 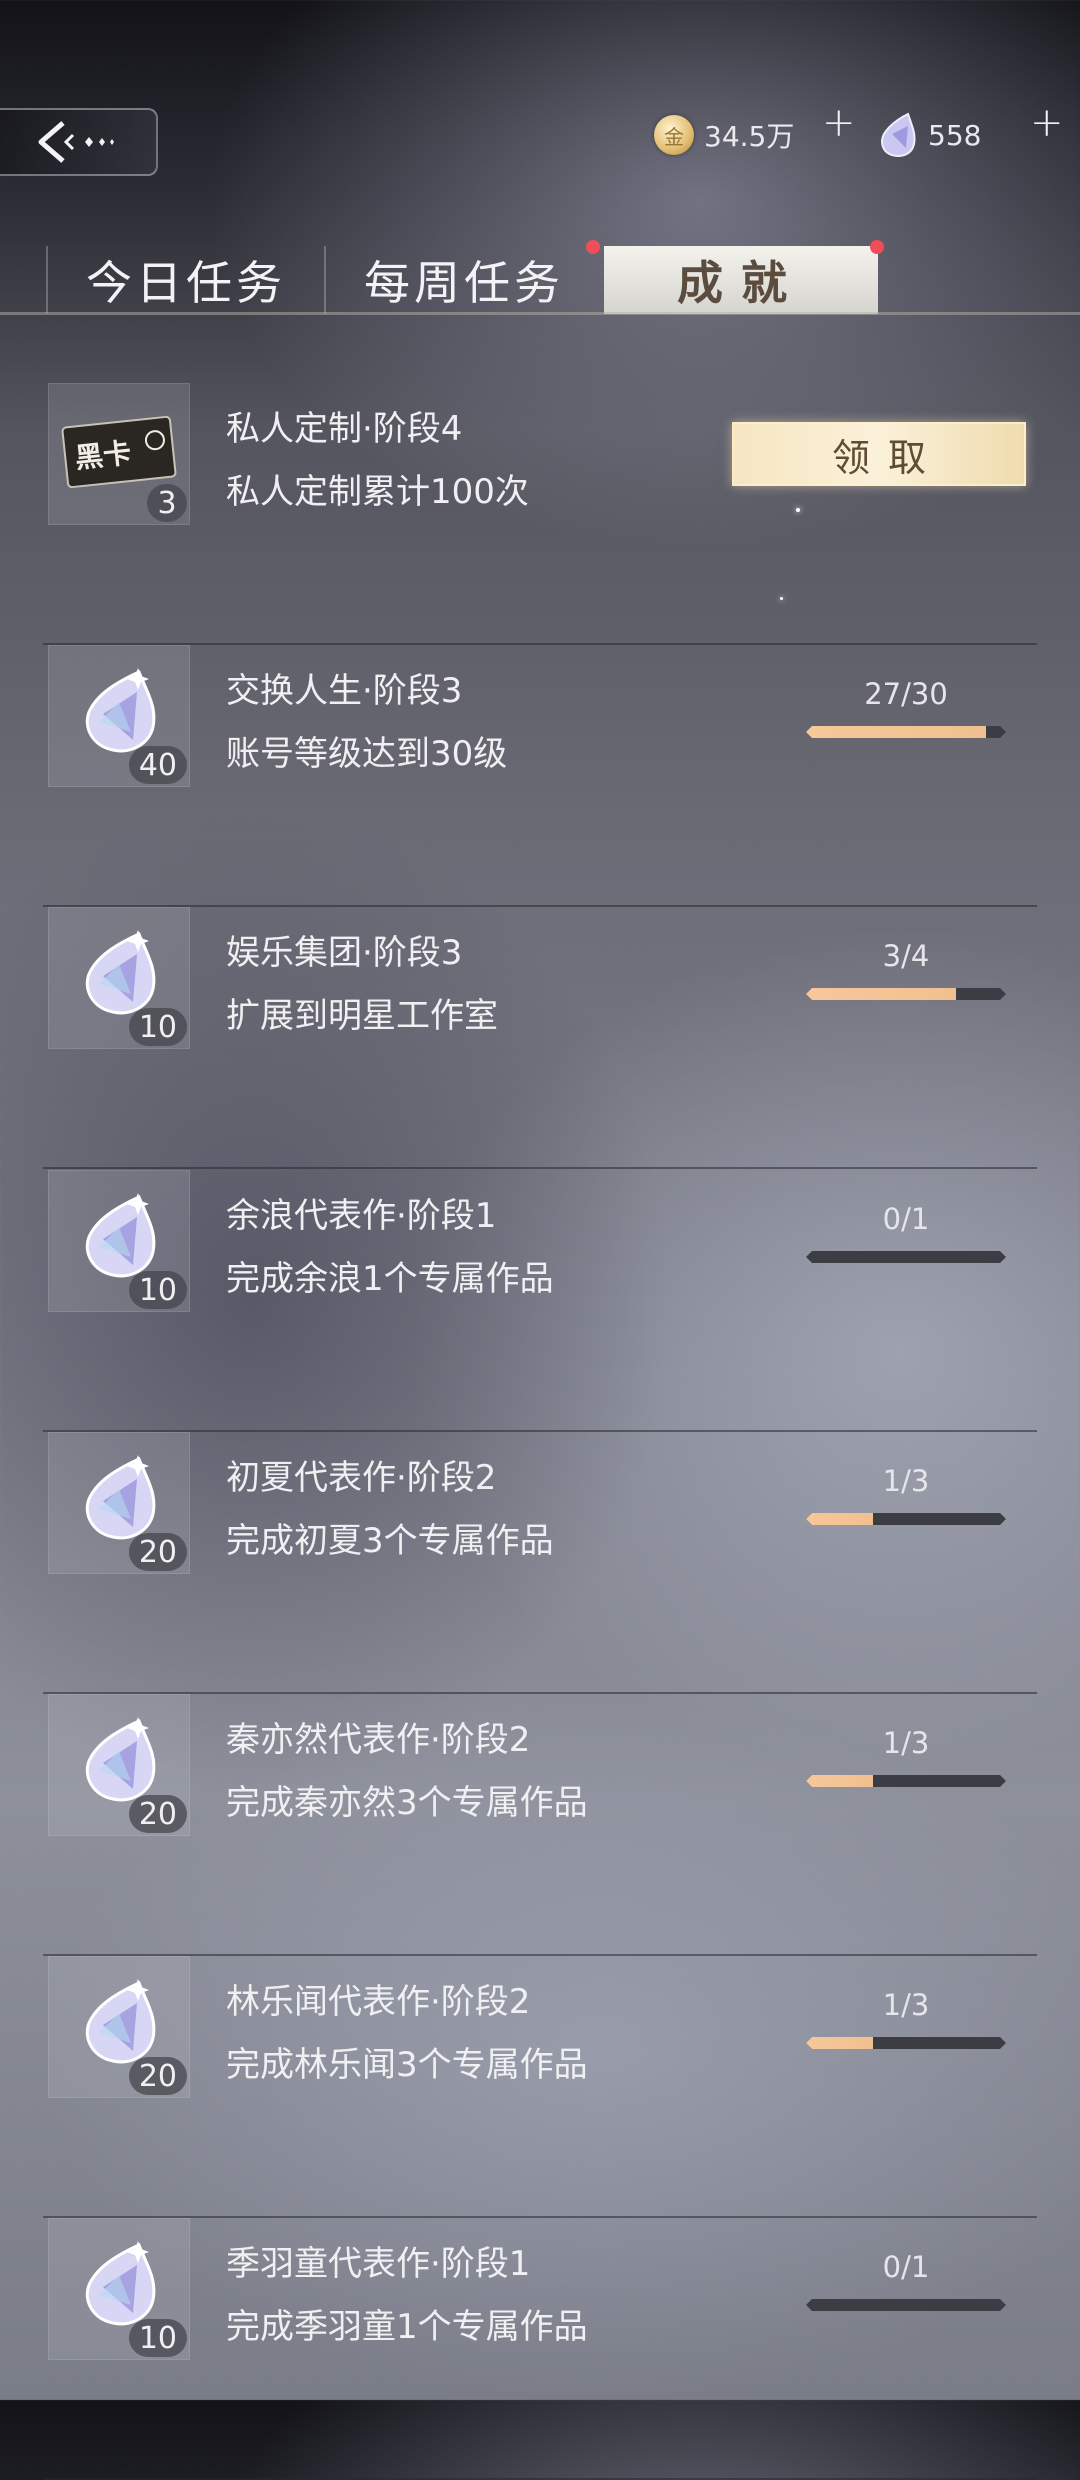 I want to click on tab-achievements: 成就, so click(x=735, y=277).